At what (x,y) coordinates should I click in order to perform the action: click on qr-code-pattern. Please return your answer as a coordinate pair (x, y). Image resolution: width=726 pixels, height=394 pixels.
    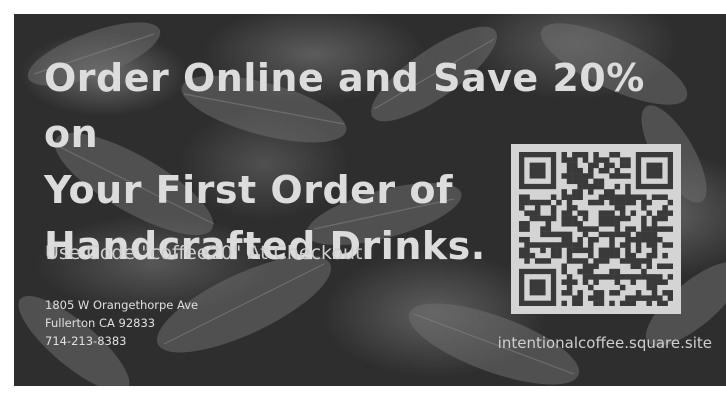
    Looking at the image, I should click on (596, 229).